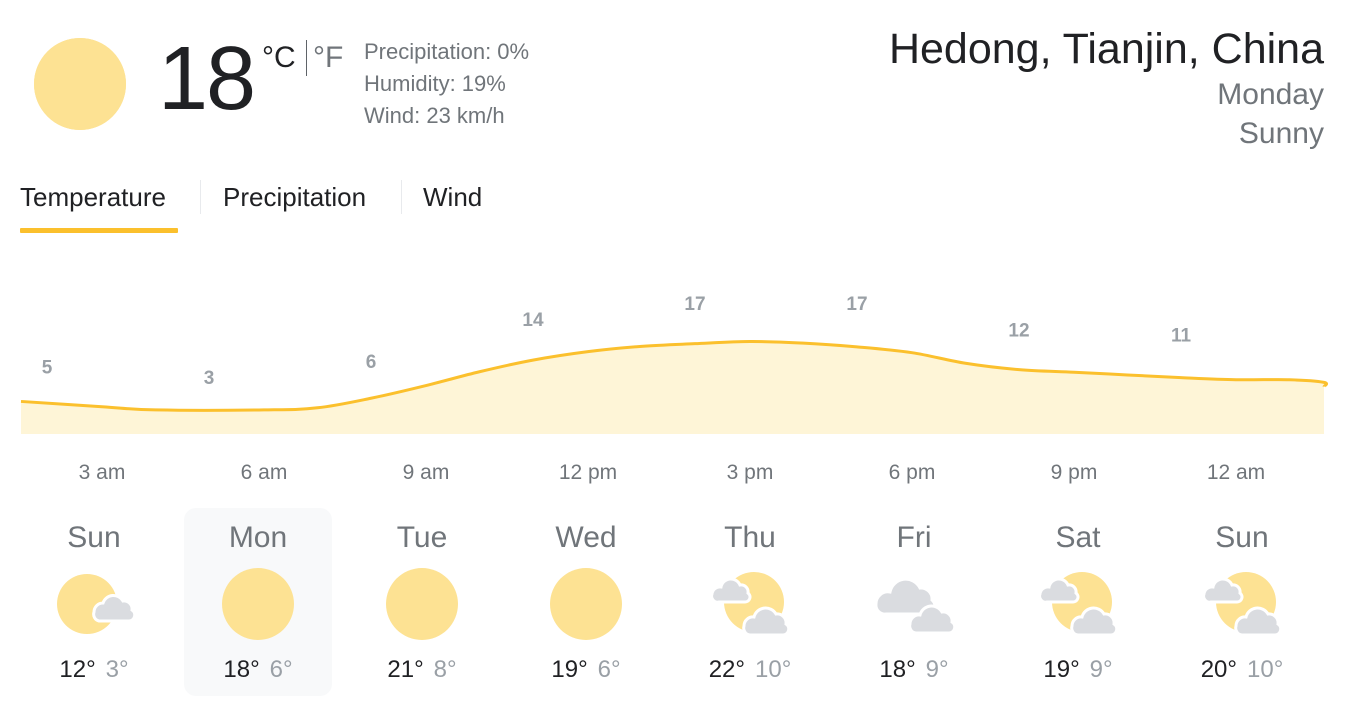 Image resolution: width=1372 pixels, height=722 pixels. Describe the element at coordinates (102, 472) in the screenshot. I see `chart-tick-label: 3 am` at that location.